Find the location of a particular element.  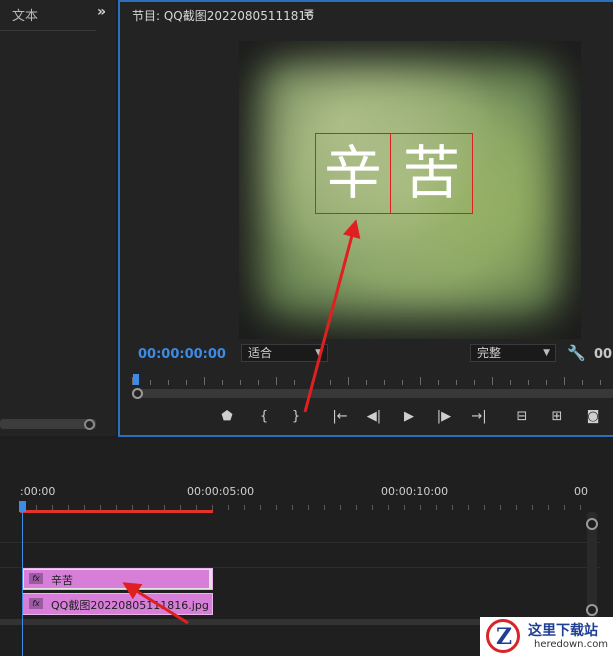

play-button: ▶ is located at coordinates (409, 417).